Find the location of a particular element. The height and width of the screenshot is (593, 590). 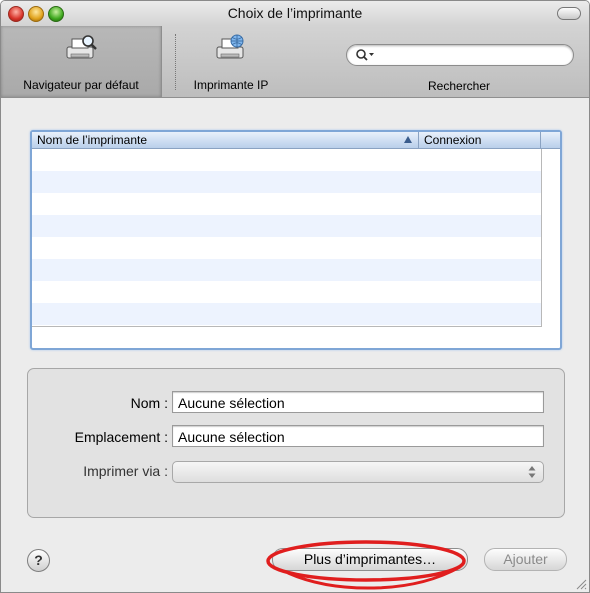

search-label: Rechercher is located at coordinates (459, 86).